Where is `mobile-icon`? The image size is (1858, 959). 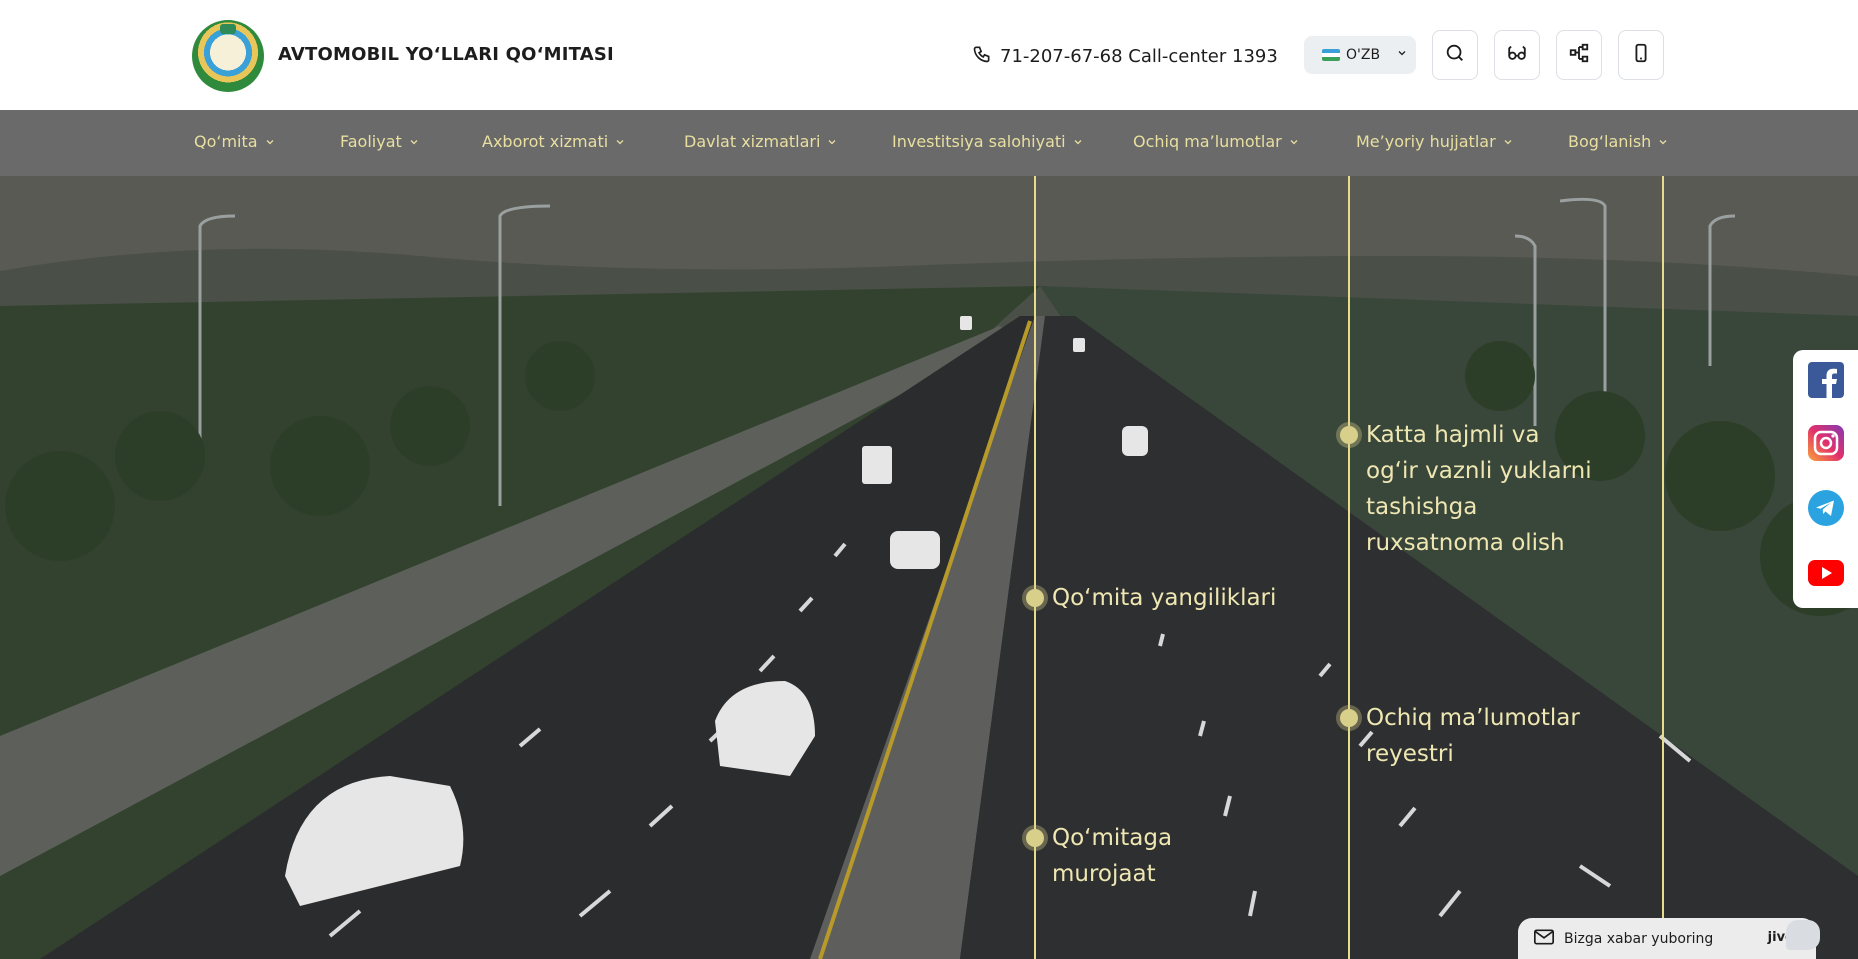 mobile-icon is located at coordinates (1641, 55).